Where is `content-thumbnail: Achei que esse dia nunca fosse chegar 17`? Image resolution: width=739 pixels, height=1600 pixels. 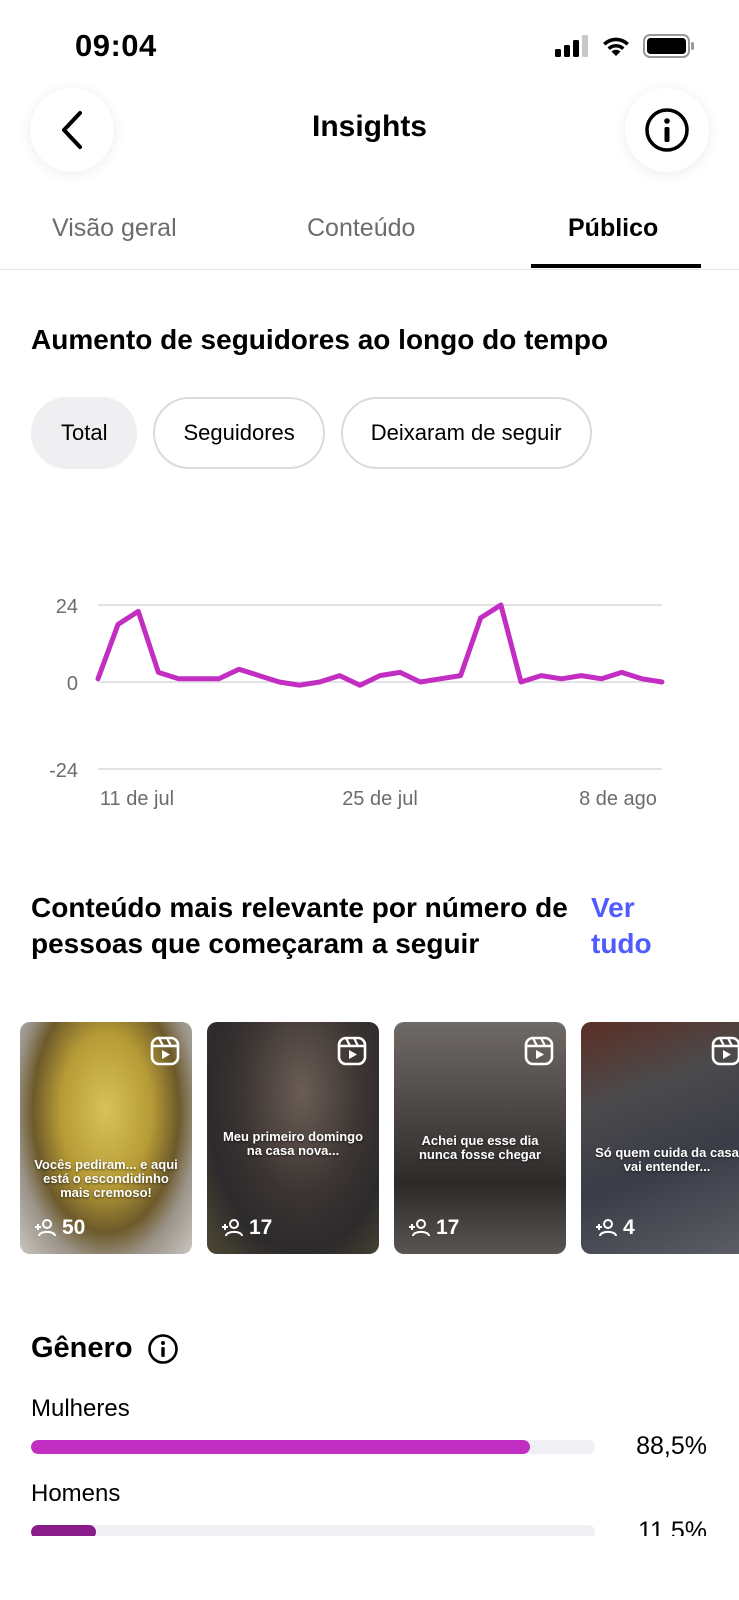 content-thumbnail: Achei que esse dia nunca fosse chegar 17 is located at coordinates (480, 1138).